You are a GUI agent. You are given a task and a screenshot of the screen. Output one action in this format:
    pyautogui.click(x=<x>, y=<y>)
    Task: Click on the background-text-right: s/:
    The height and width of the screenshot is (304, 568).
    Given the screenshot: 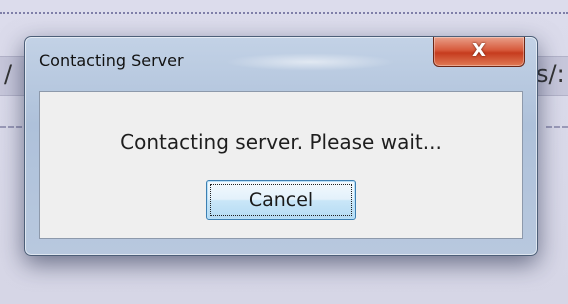 What is the action you would take?
    pyautogui.click(x=550, y=74)
    